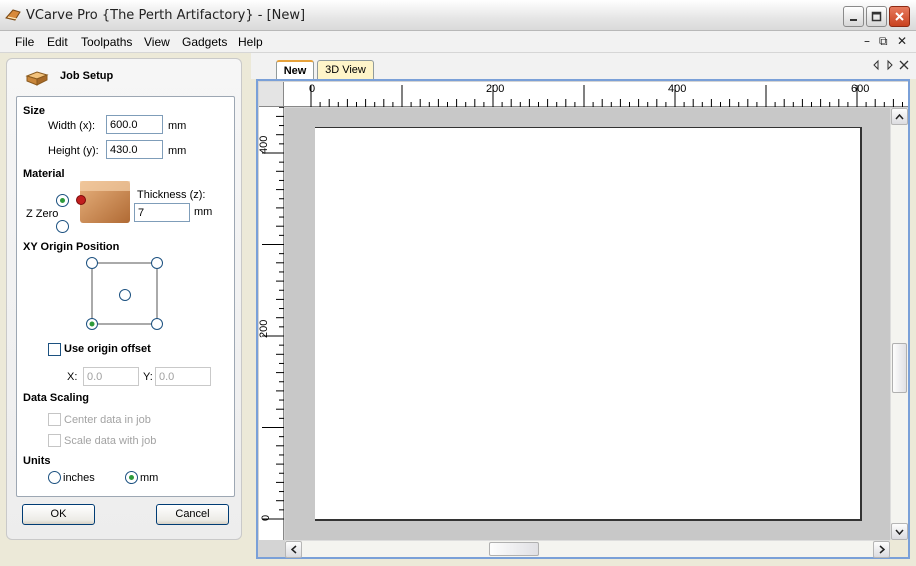 The image size is (916, 566). Describe the element at coordinates (56, 398) in the screenshot. I see `data-scaling-heading: Data Scaling` at that location.